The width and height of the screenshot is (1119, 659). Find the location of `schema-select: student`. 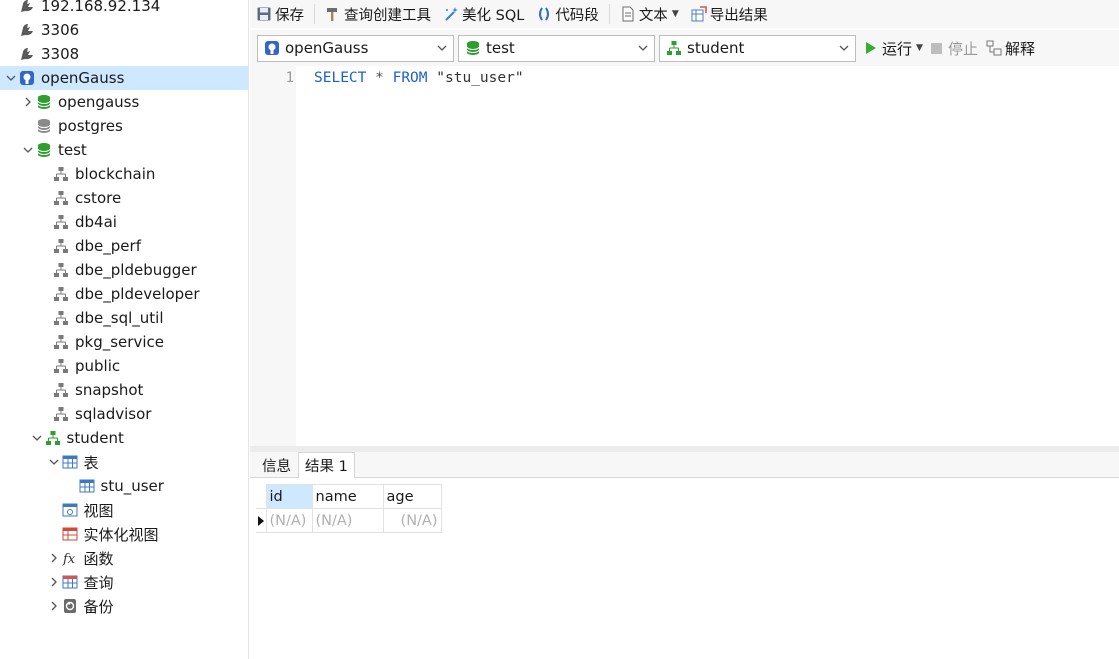

schema-select: student is located at coordinates (757, 48).